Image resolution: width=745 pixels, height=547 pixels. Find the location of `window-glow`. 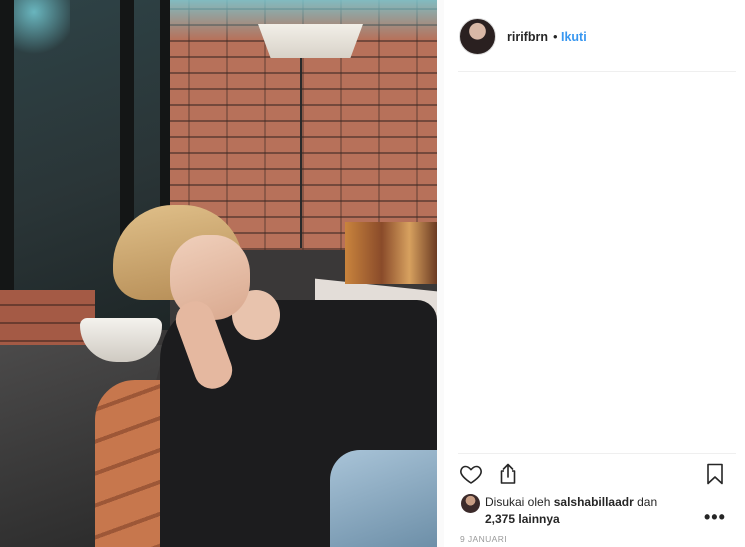

window-glow is located at coordinates (40, 30).